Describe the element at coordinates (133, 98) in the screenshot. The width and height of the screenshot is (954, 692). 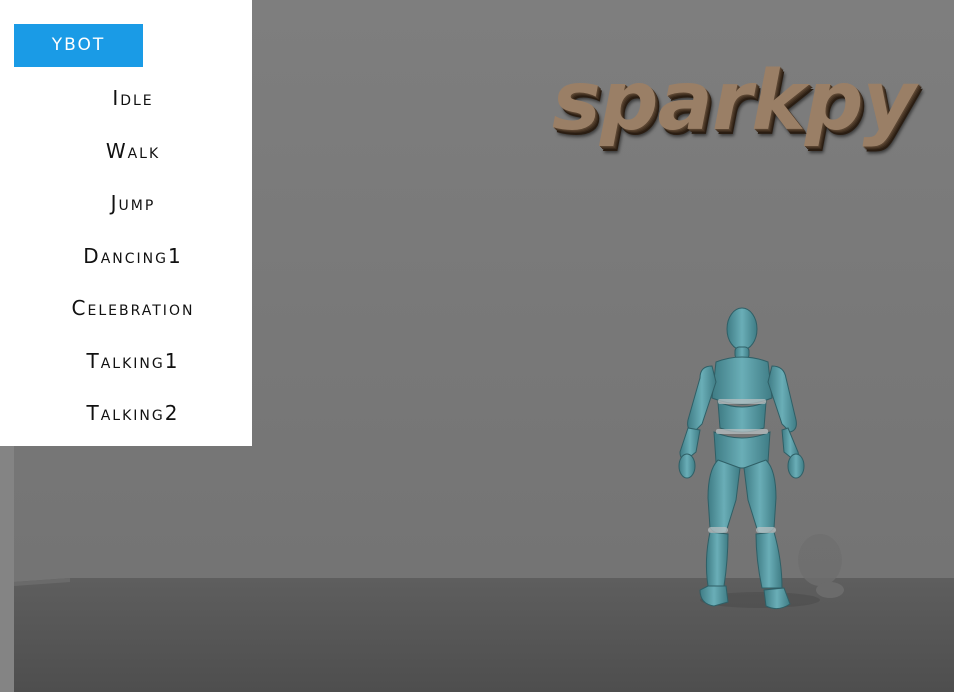
I see `animation-item-idle: Idle` at that location.